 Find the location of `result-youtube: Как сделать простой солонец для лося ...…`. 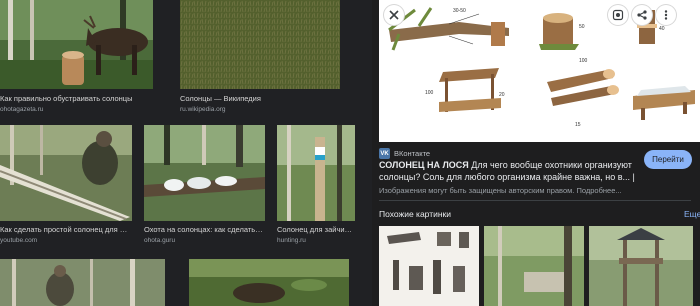

result-youtube: Как сделать простой солонец для лося ...… is located at coordinates (66, 185).